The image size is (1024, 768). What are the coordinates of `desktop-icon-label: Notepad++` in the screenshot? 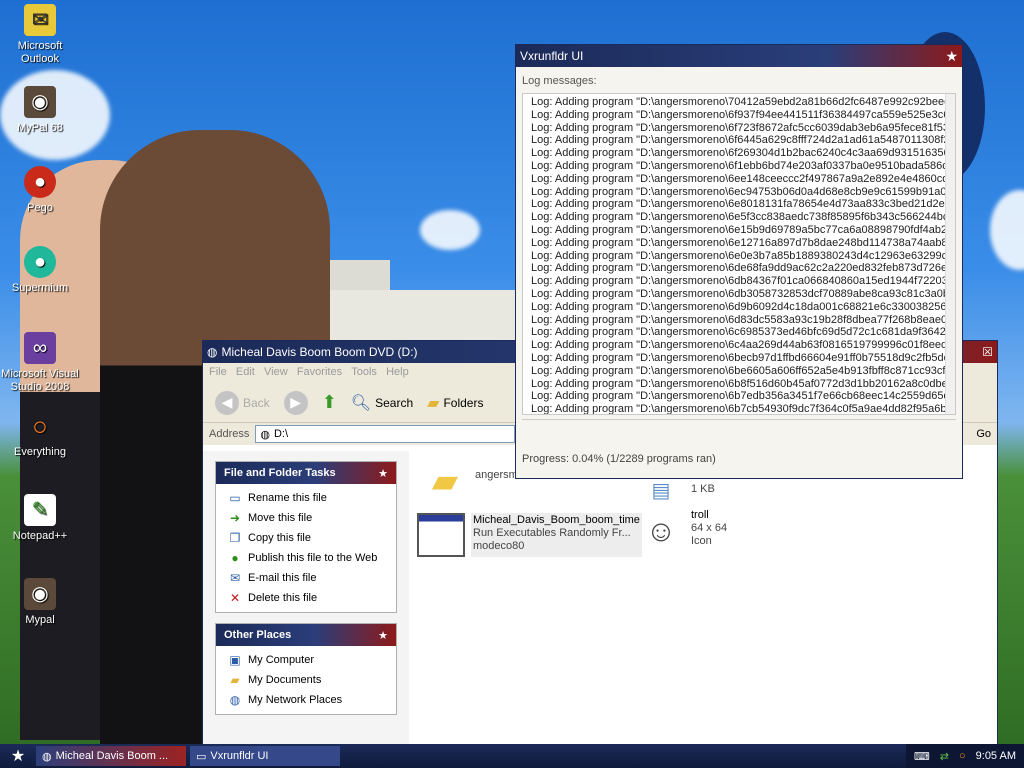 It's located at (40, 536).